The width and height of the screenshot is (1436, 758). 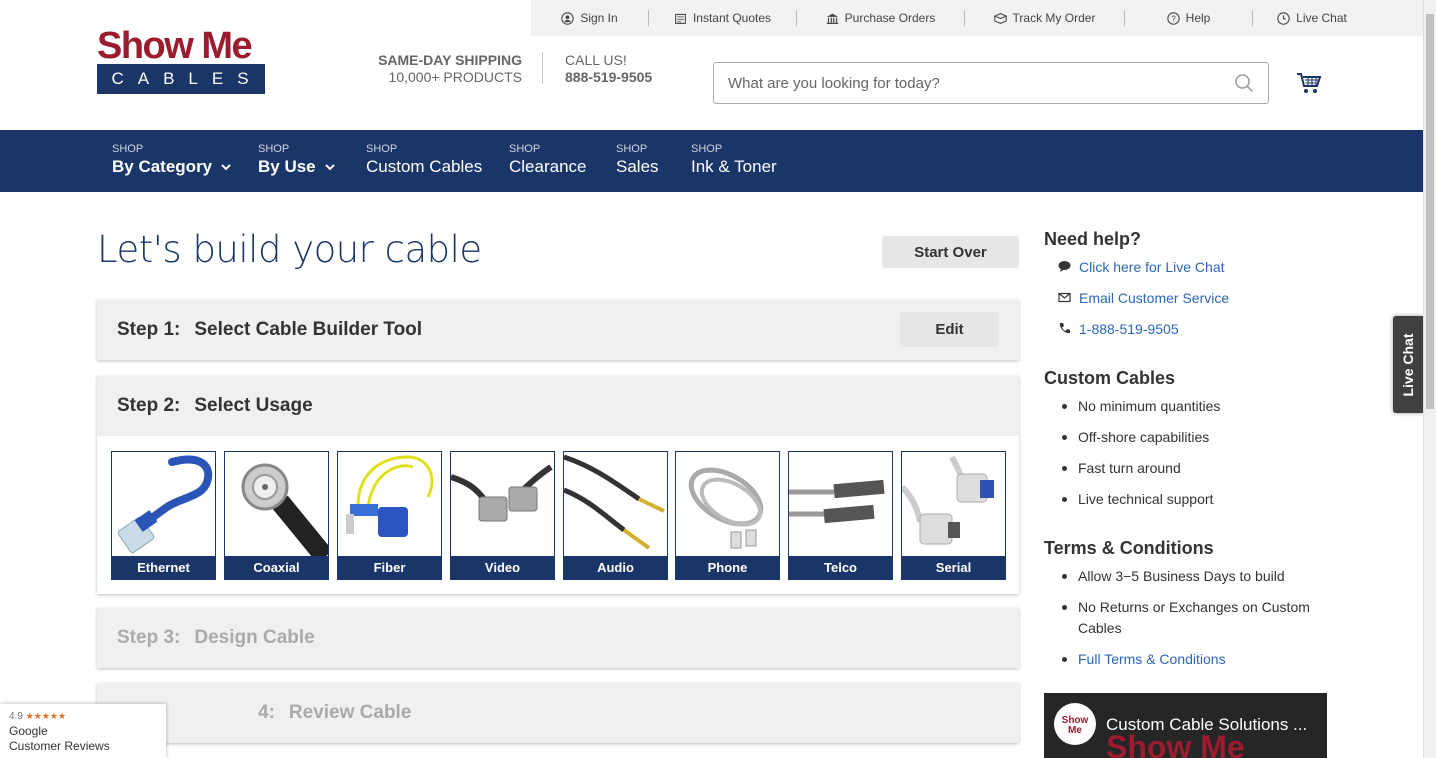 I want to click on tile-label: Fiber, so click(x=389, y=567).